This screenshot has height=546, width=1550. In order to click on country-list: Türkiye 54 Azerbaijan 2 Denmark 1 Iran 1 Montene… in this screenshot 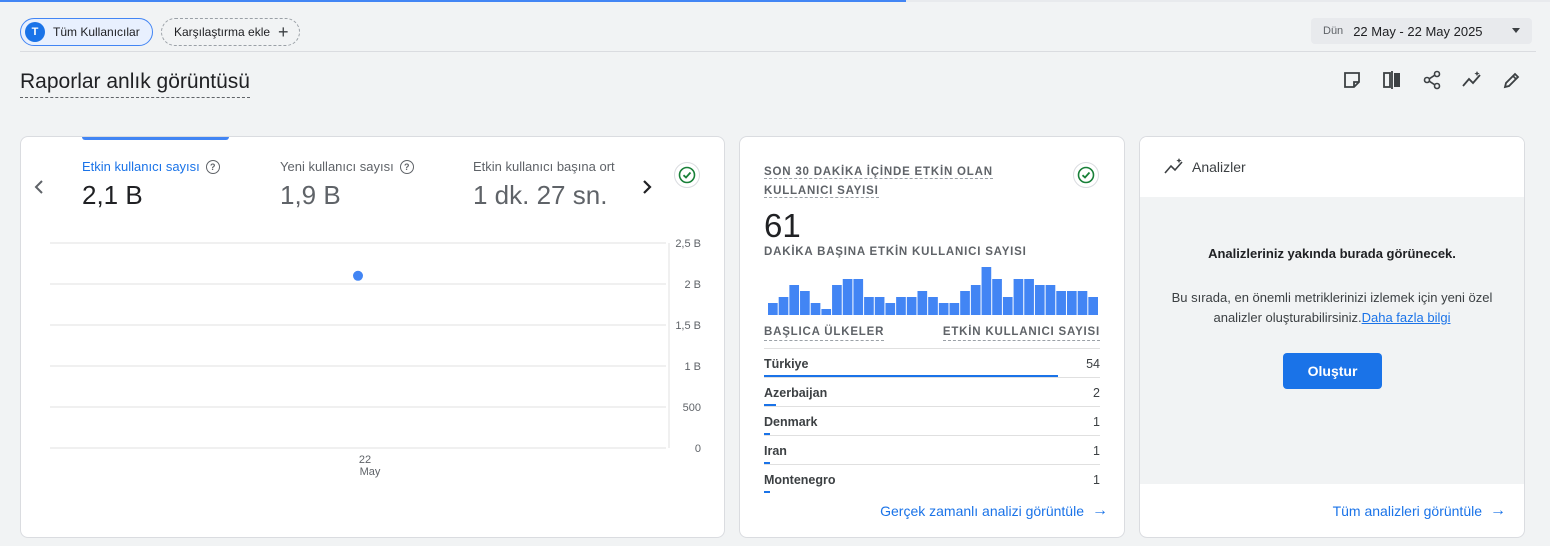, I will do `click(932, 420)`.